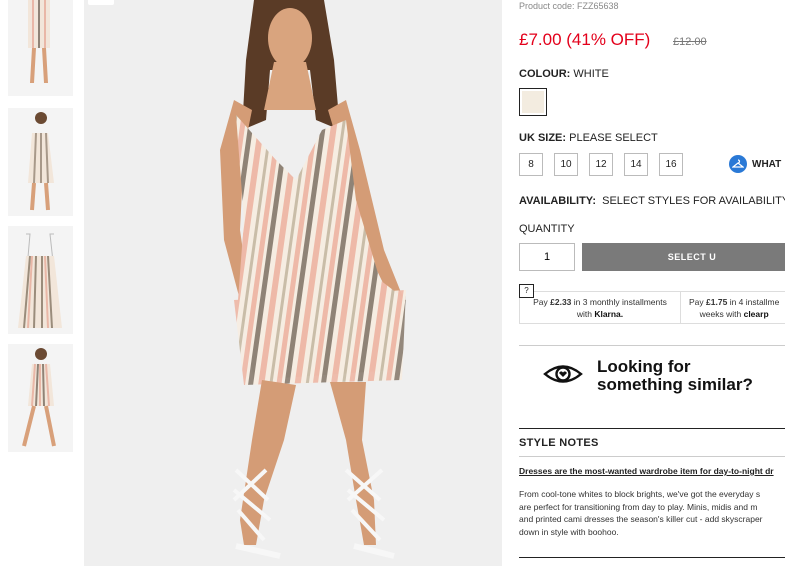 This screenshot has width=785, height=566. Describe the element at coordinates (754, 301) in the screenshot. I see `clearpay-text: in 4 installme` at that location.